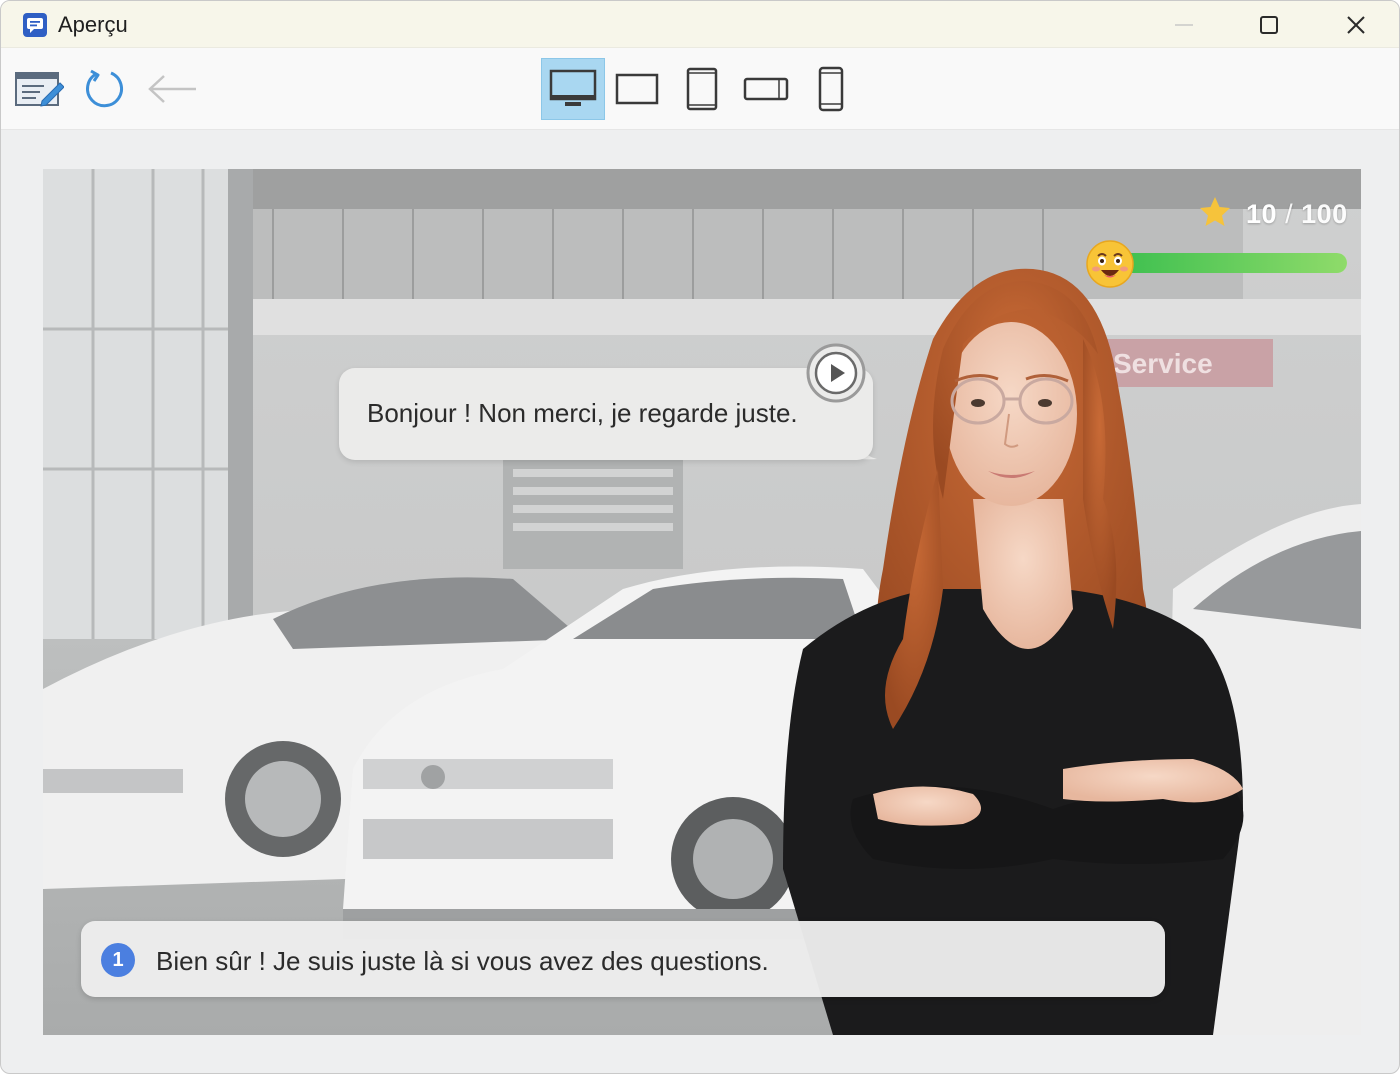  I want to click on answer-number-badge: 1, so click(118, 960).